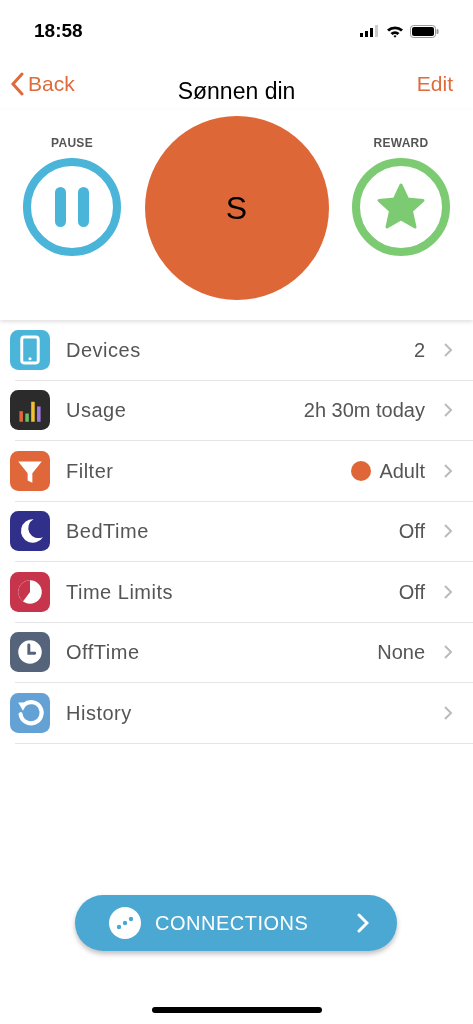 This screenshot has width=473, height=1024. I want to click on row-label: Usage, so click(96, 411).